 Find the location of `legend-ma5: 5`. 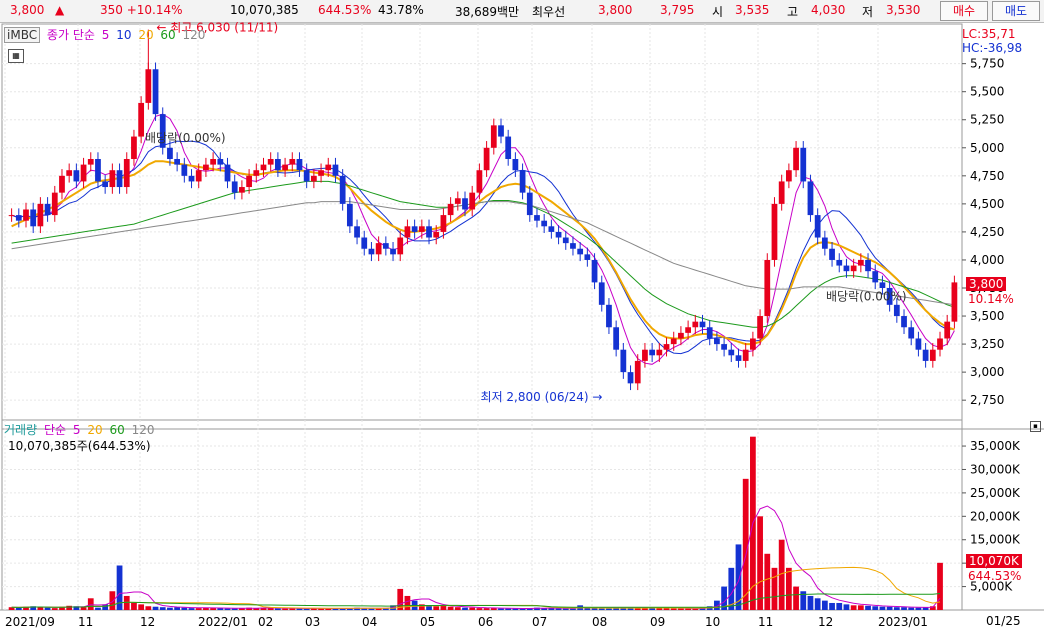

legend-ma5: 5 is located at coordinates (105, 35).